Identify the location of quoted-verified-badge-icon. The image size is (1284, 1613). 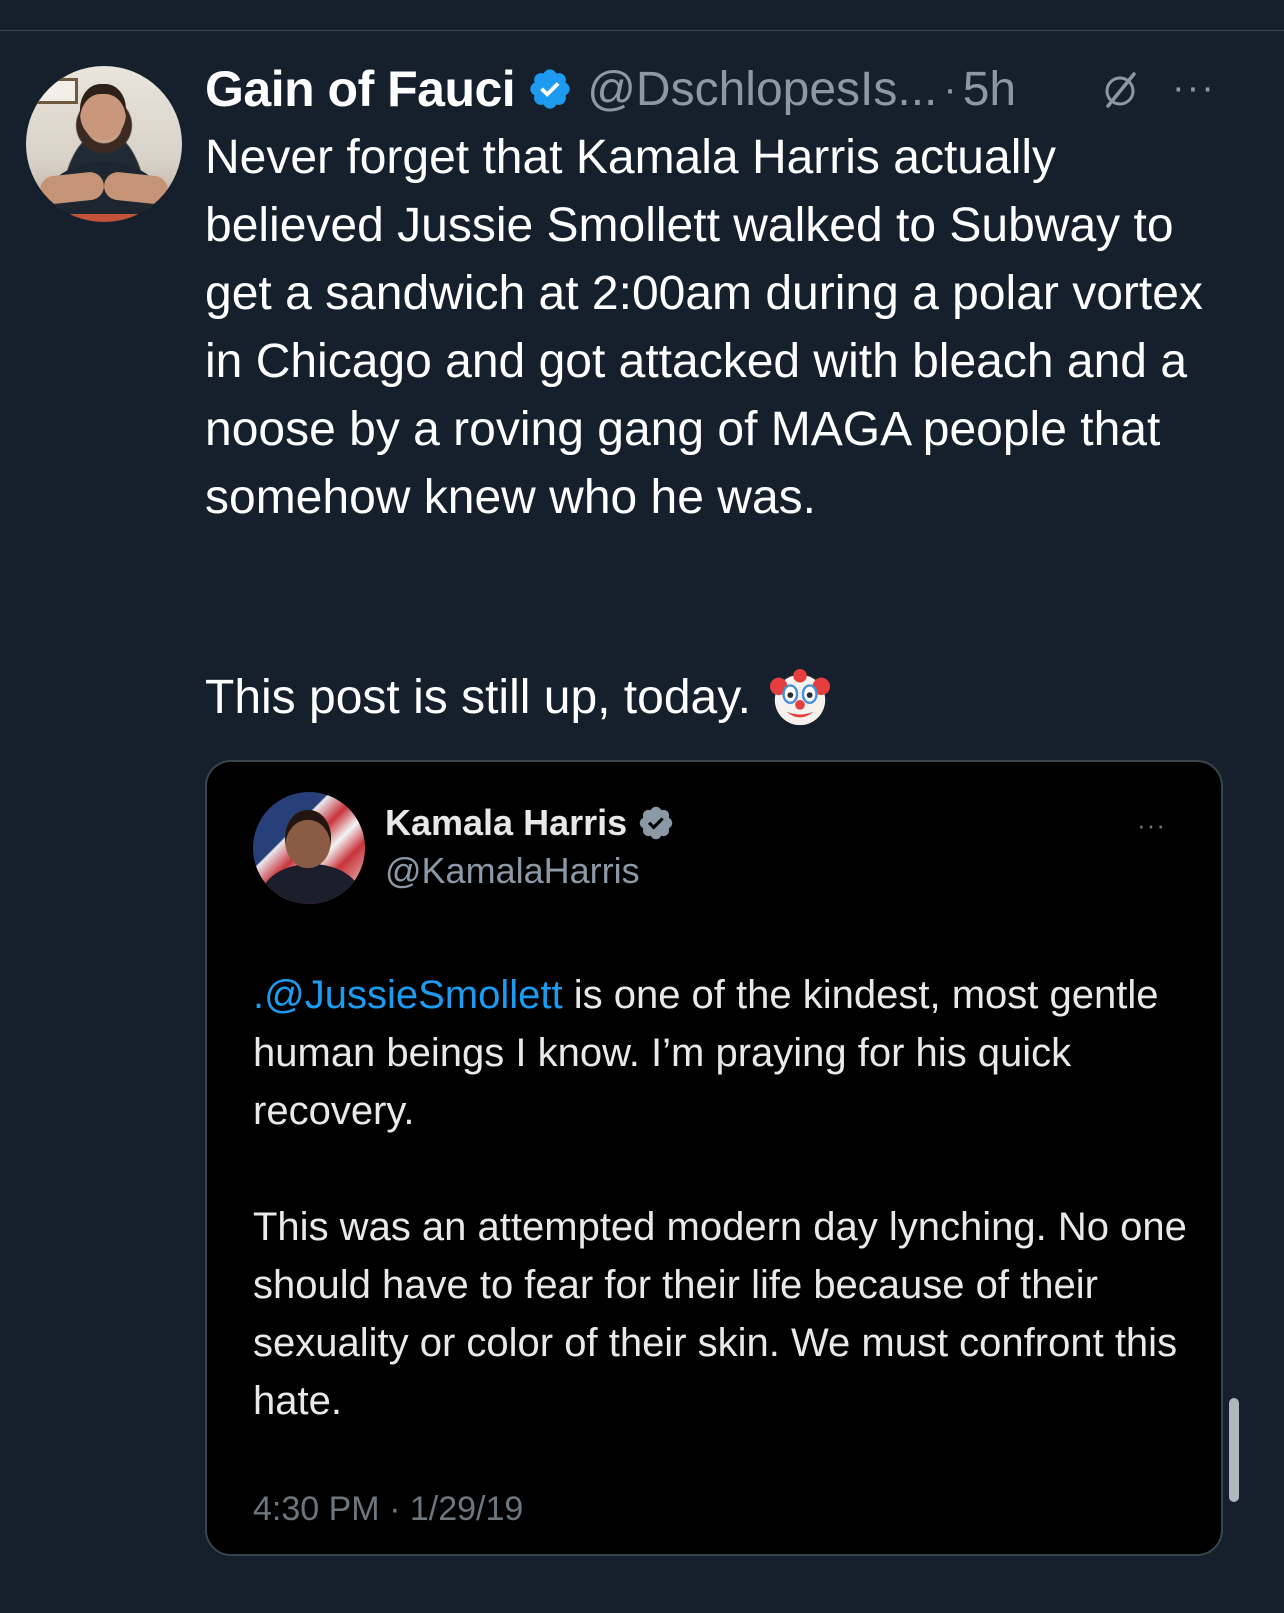
(656, 823).